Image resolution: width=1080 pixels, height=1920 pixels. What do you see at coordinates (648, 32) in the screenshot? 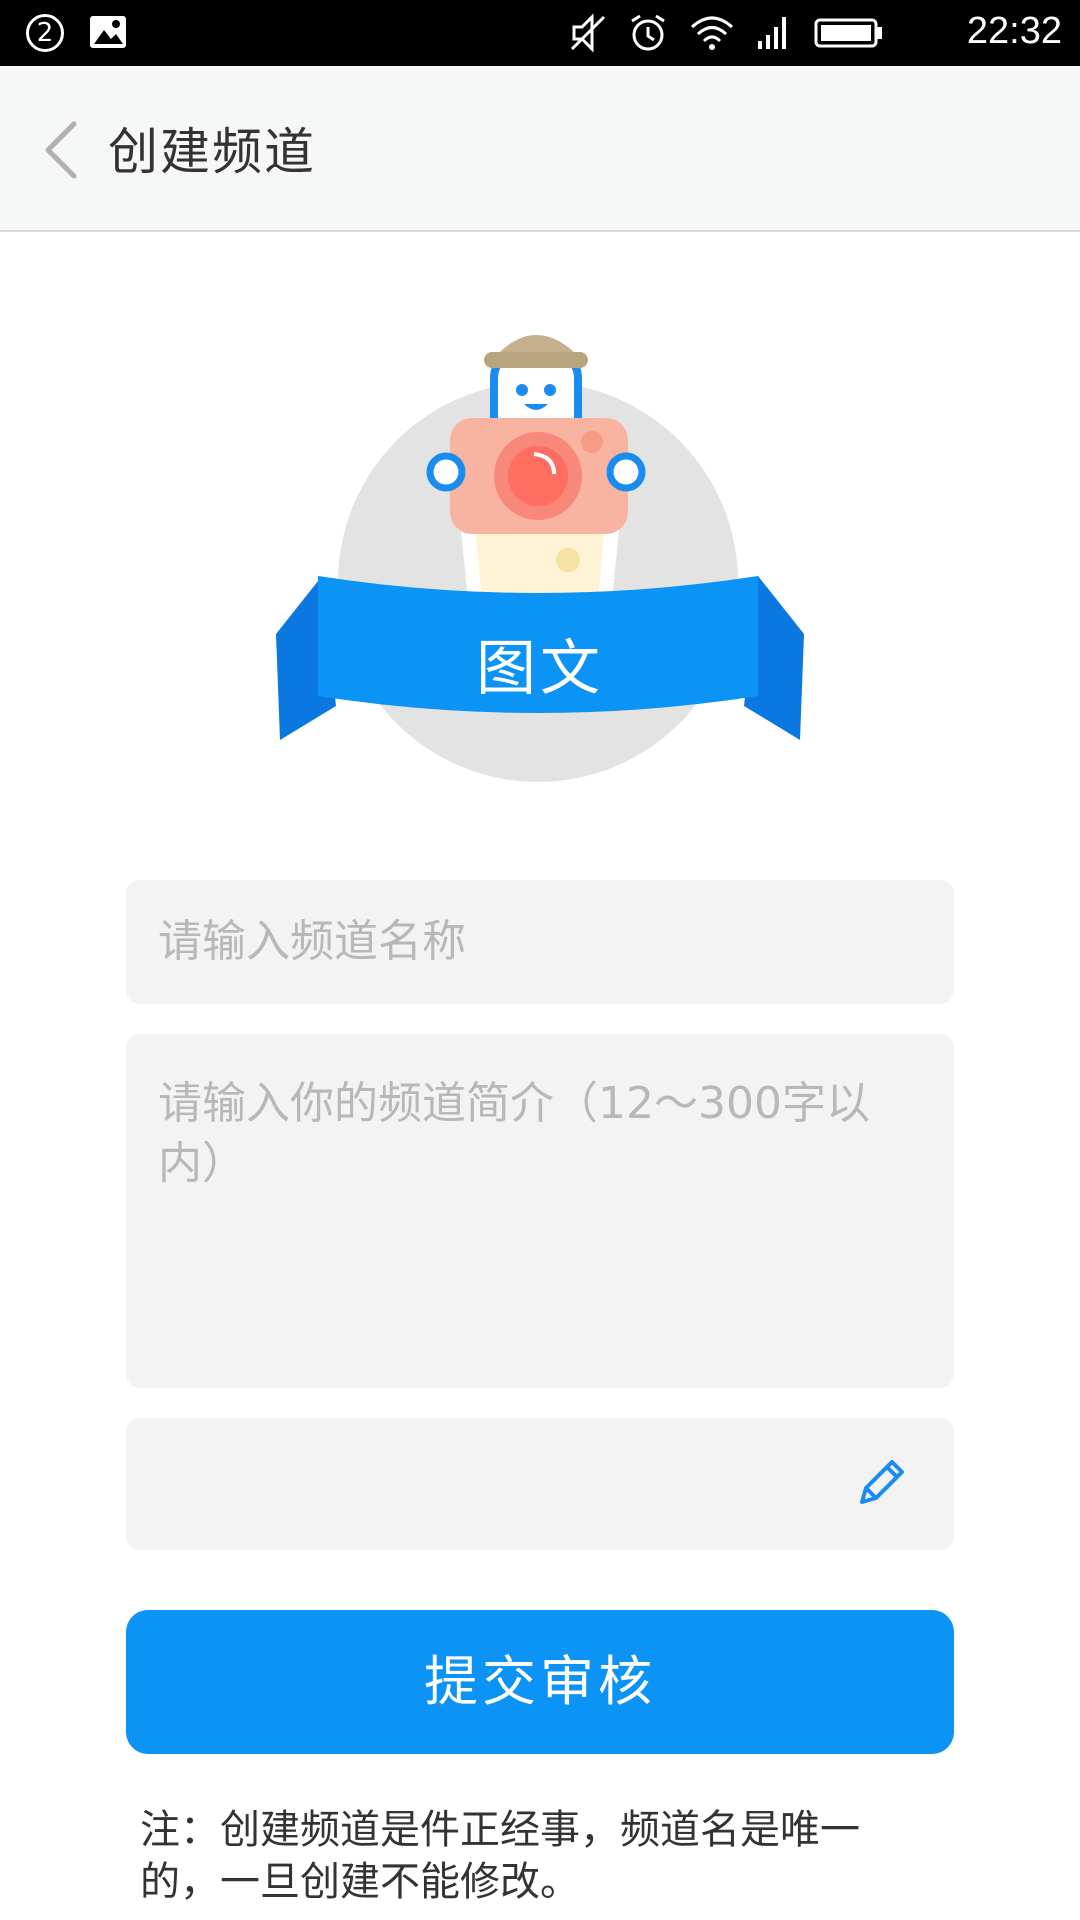
I see `alarm-icon` at bounding box center [648, 32].